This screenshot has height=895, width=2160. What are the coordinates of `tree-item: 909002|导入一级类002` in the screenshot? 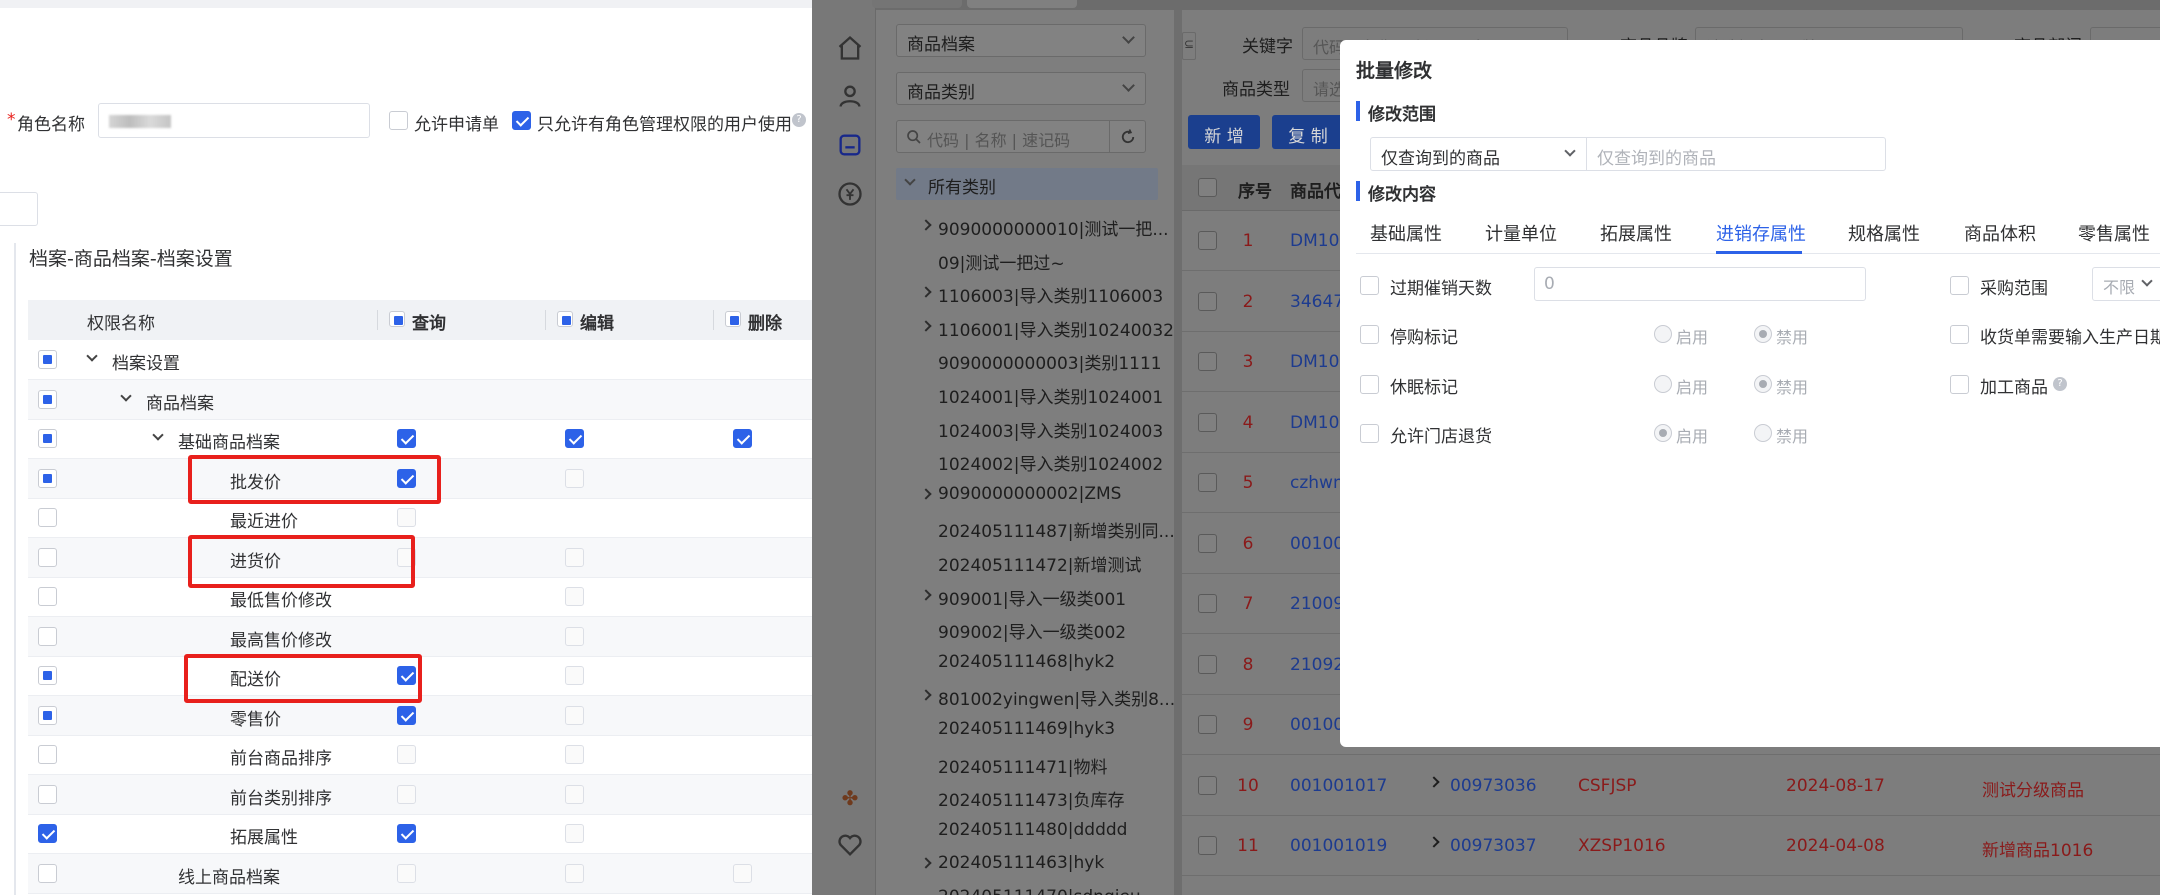 It's located at (1021, 631).